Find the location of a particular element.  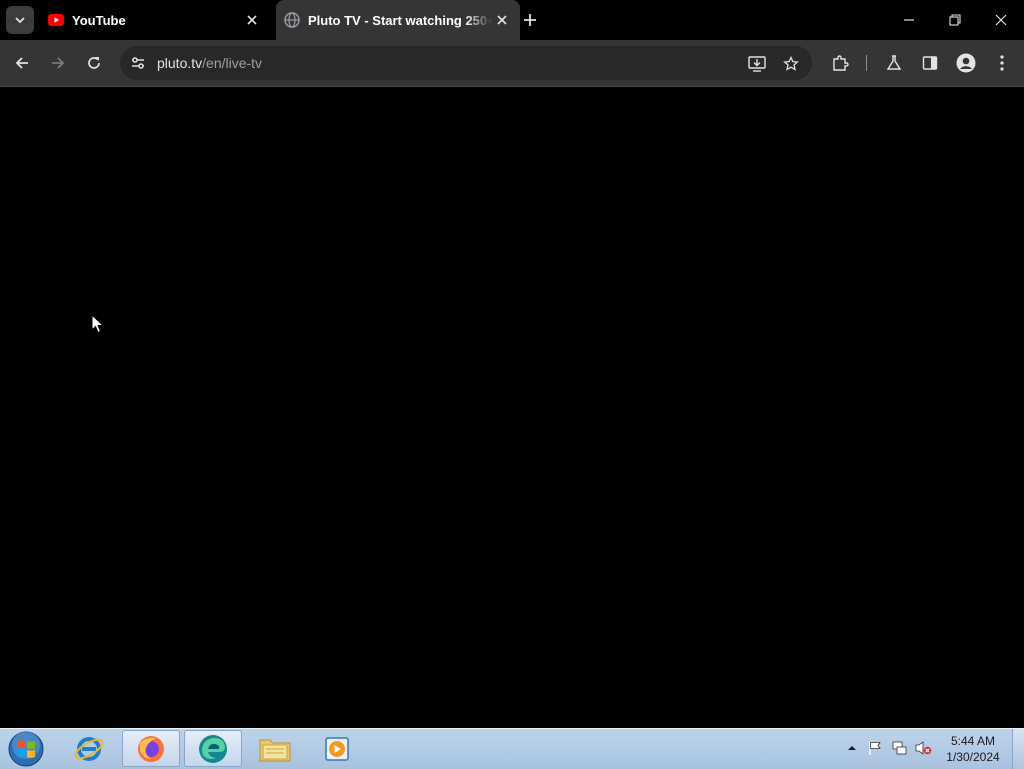

extensions-button is located at coordinates (840, 63).